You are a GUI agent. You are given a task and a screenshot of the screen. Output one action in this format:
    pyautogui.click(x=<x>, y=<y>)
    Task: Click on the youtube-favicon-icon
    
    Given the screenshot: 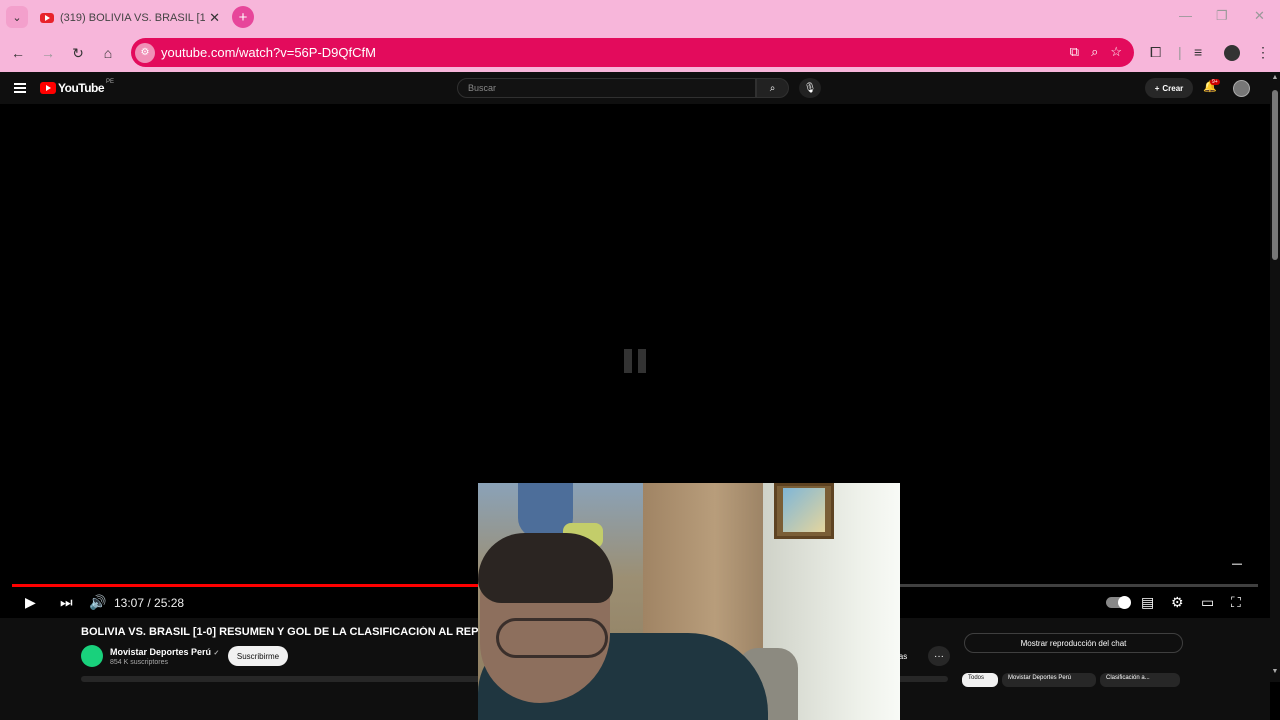 What is the action you would take?
    pyautogui.click(x=47, y=18)
    